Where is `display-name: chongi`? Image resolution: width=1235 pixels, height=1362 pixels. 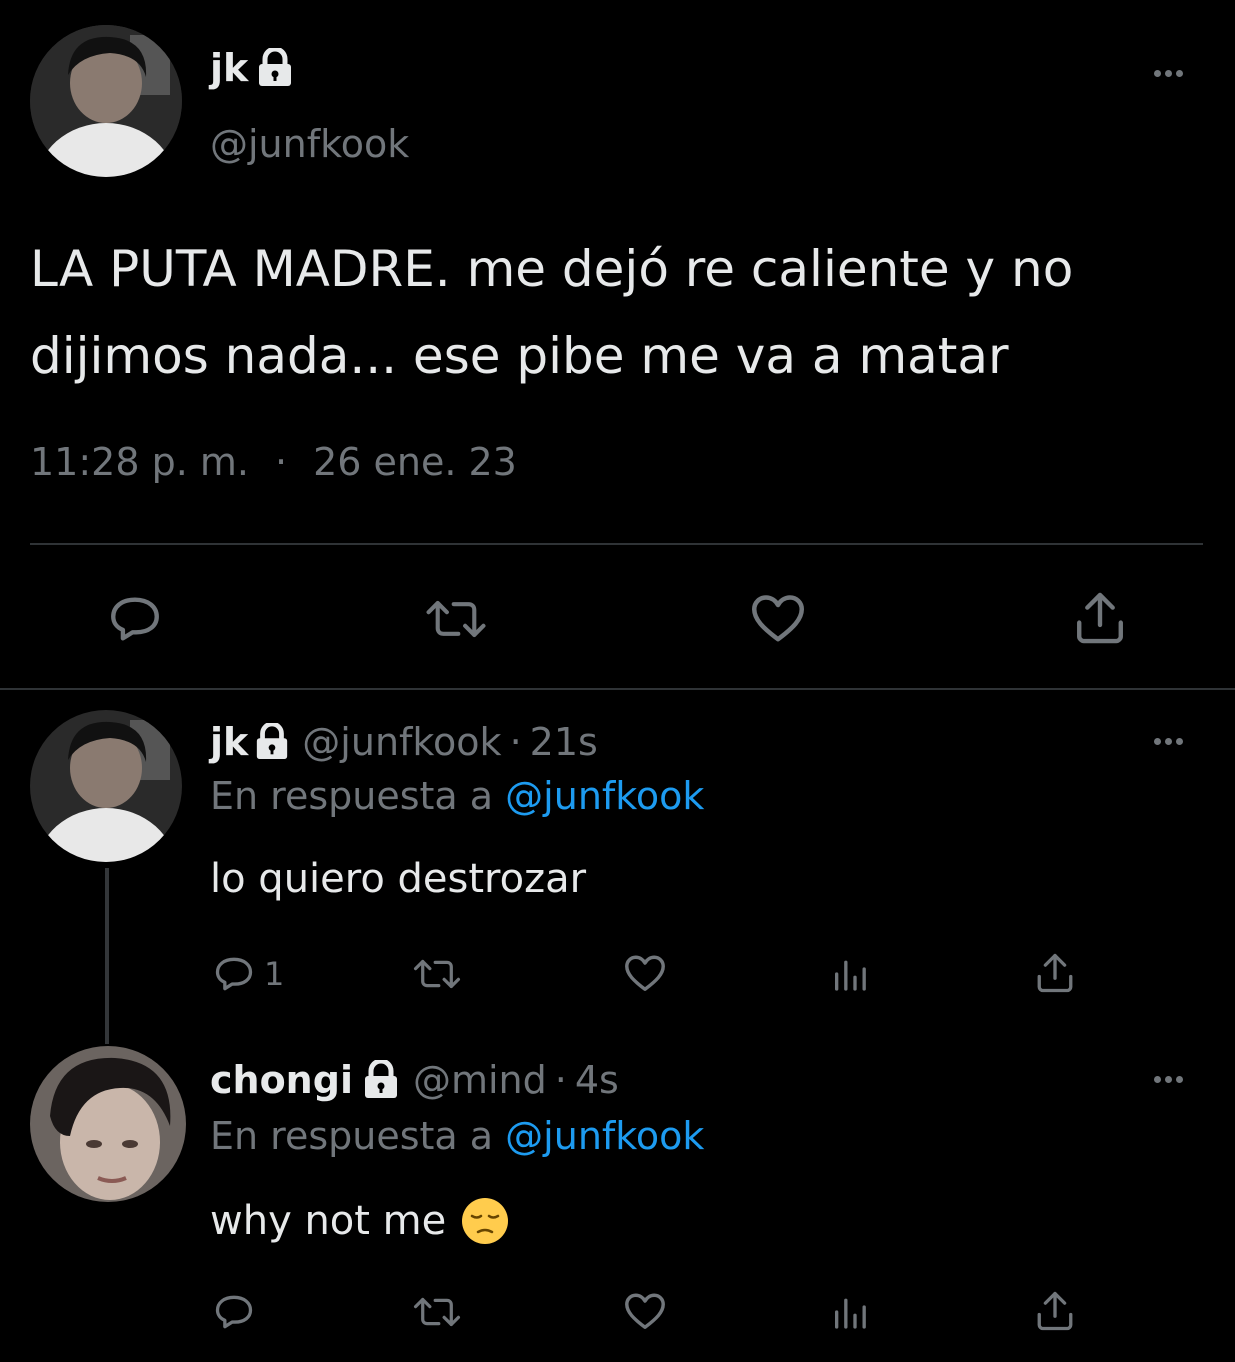
display-name: chongi is located at coordinates (281, 1080).